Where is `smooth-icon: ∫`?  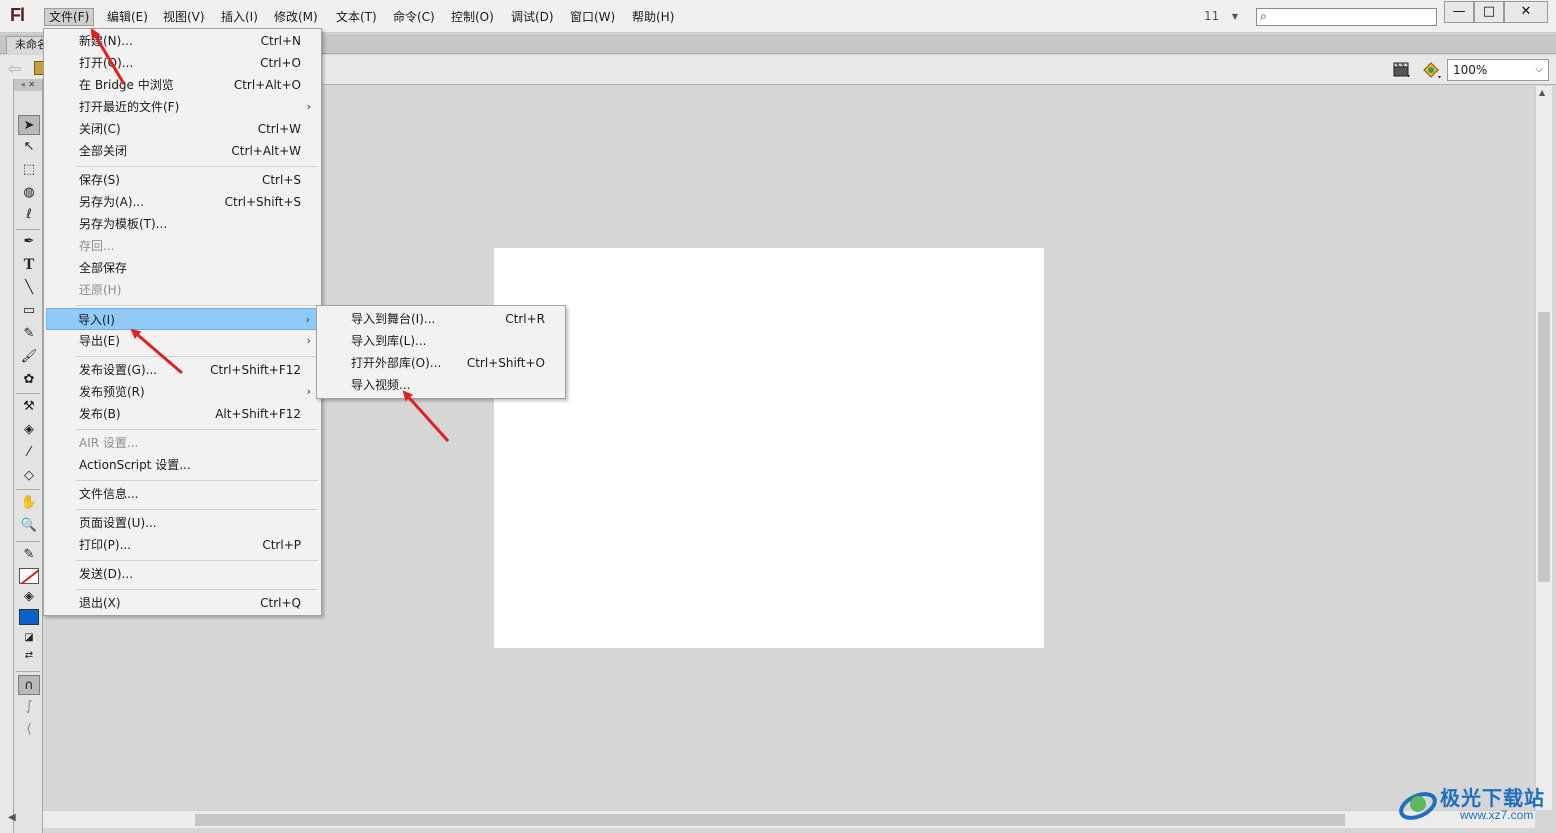 smooth-icon: ∫ is located at coordinates (29, 707).